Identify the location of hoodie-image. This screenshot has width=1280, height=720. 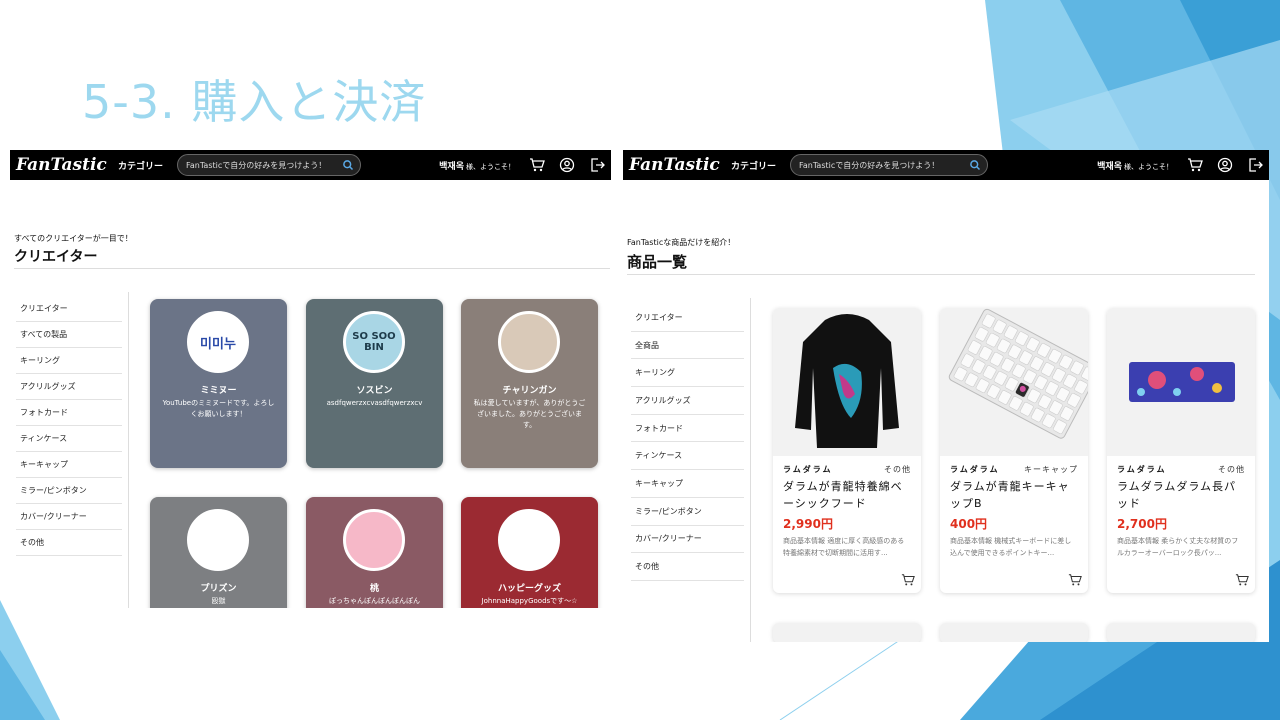
(847, 381).